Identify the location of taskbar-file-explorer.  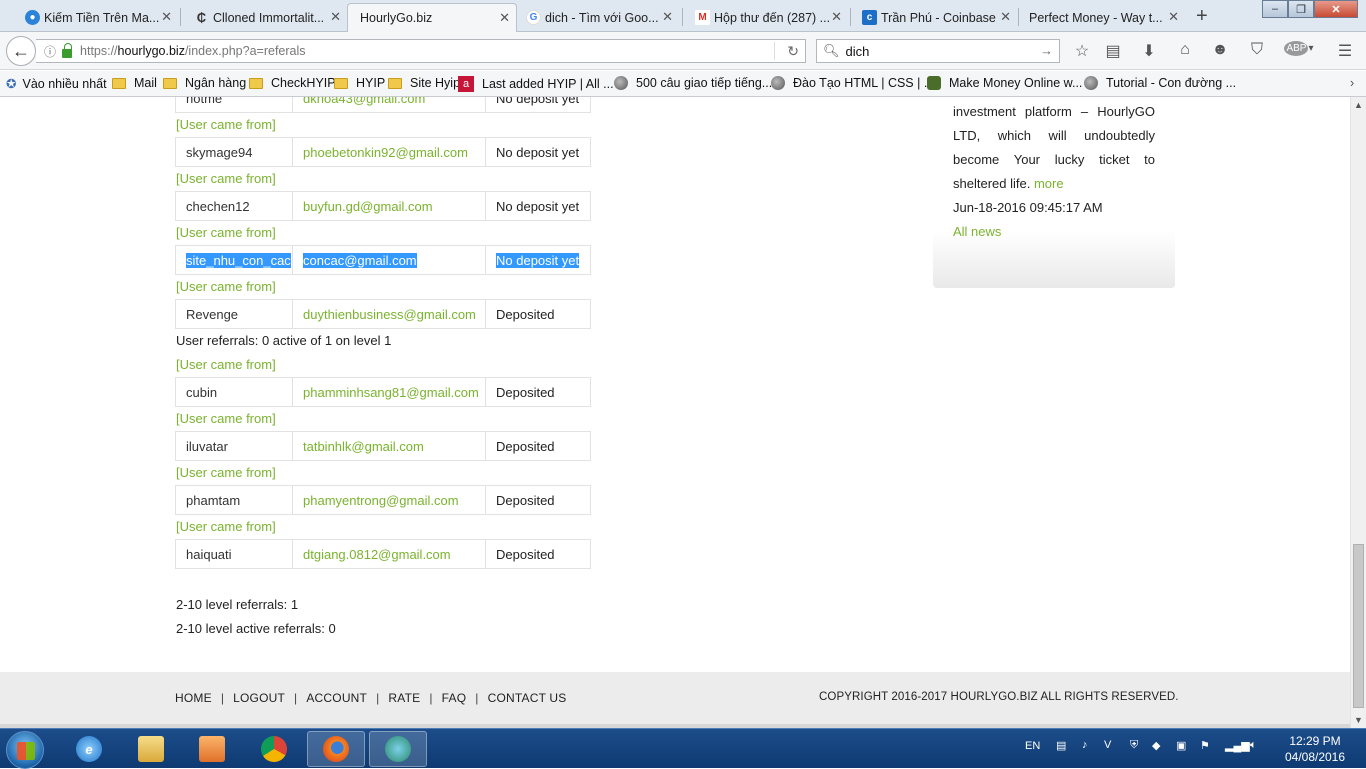
(151, 749).